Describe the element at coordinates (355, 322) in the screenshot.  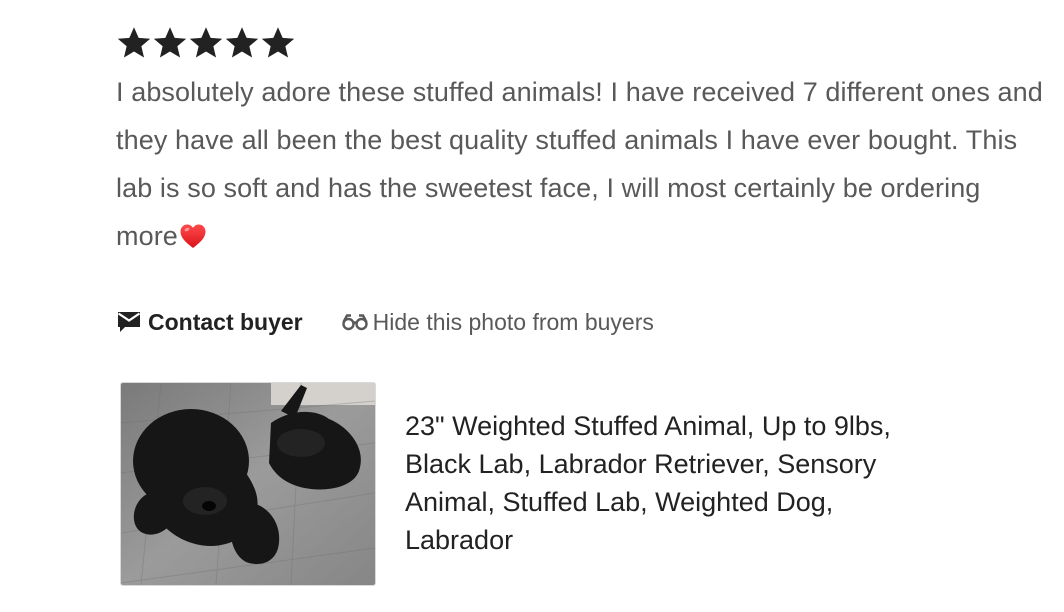
I see `glasses-icon` at that location.